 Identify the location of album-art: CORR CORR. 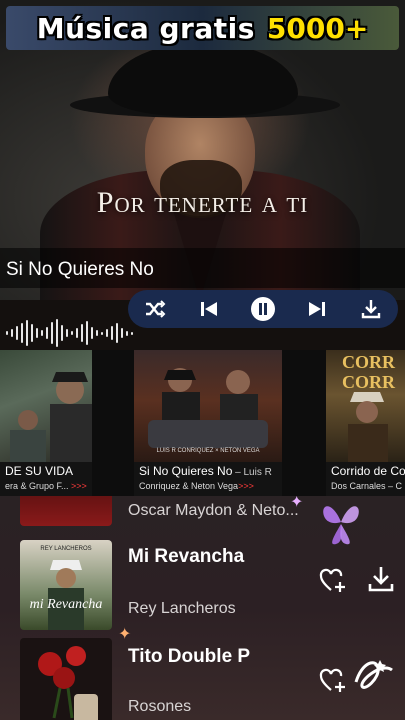
(365, 406).